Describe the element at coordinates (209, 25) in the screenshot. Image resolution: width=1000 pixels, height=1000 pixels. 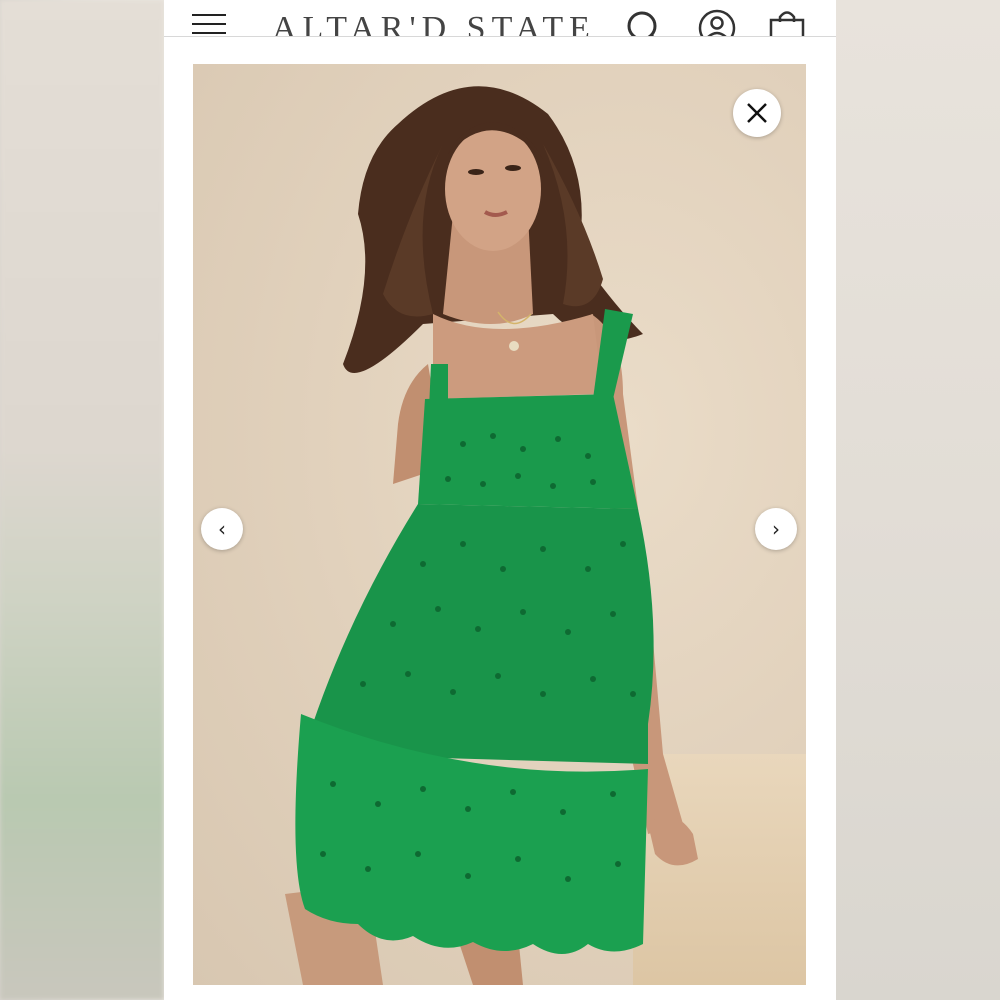
I see `hamburger-menu-icon` at that location.